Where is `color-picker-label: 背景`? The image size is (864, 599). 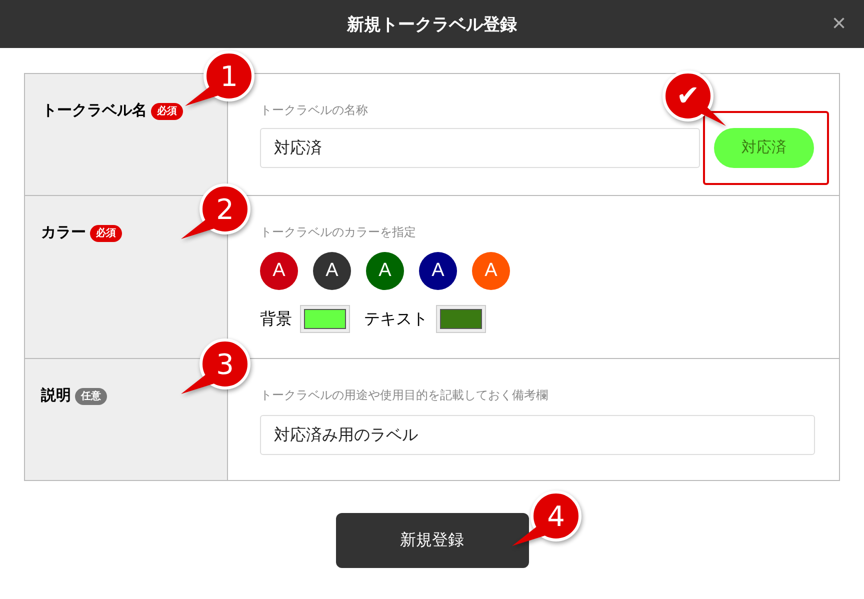 color-picker-label: 背景 is located at coordinates (276, 320).